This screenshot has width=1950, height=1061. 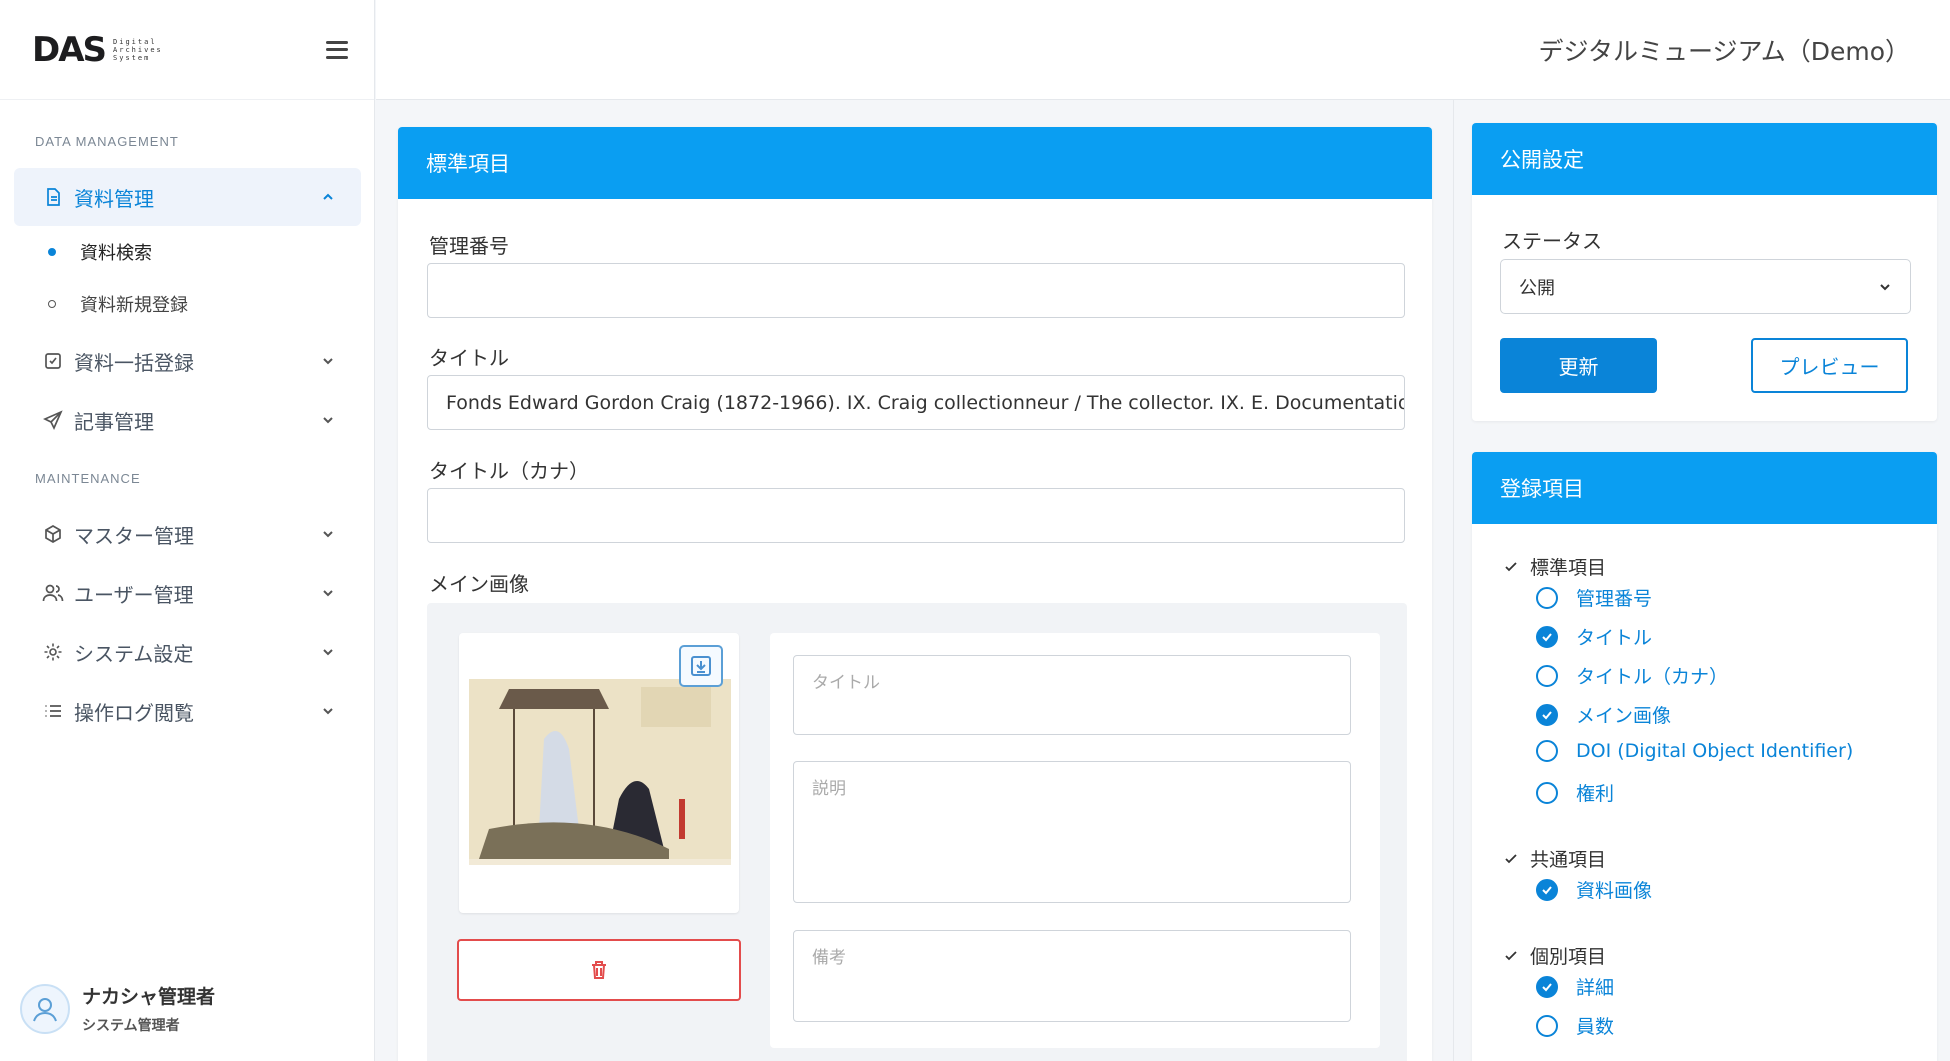 What do you see at coordinates (132, 57) in the screenshot?
I see `logo-sub-line: System` at bounding box center [132, 57].